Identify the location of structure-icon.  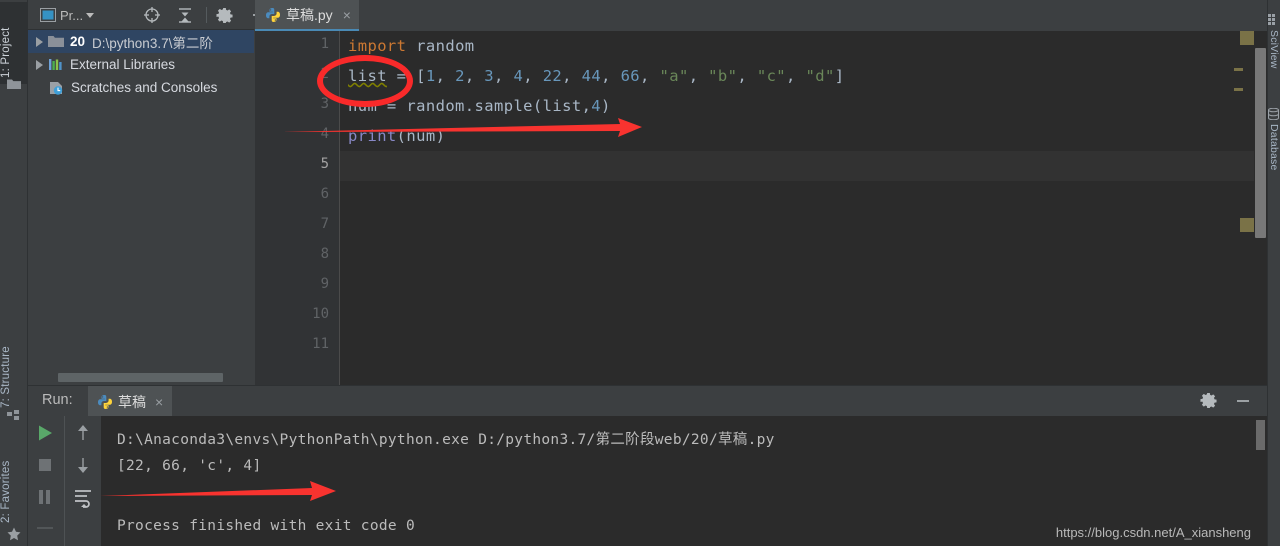
(13, 415).